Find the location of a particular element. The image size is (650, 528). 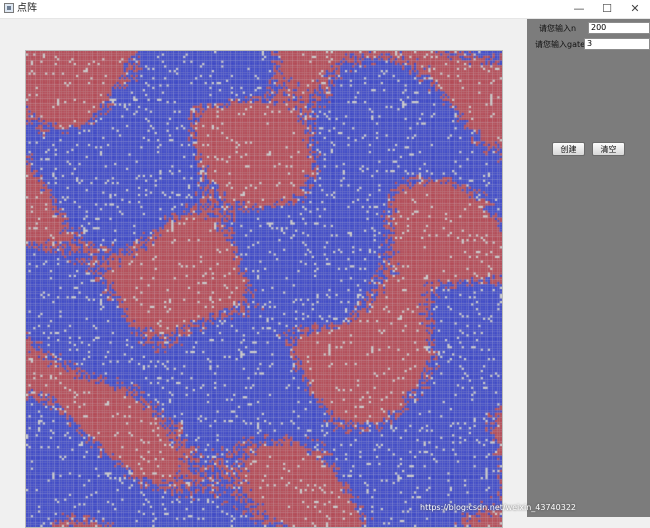

window-title: 点阵 is located at coordinates (27, 8).